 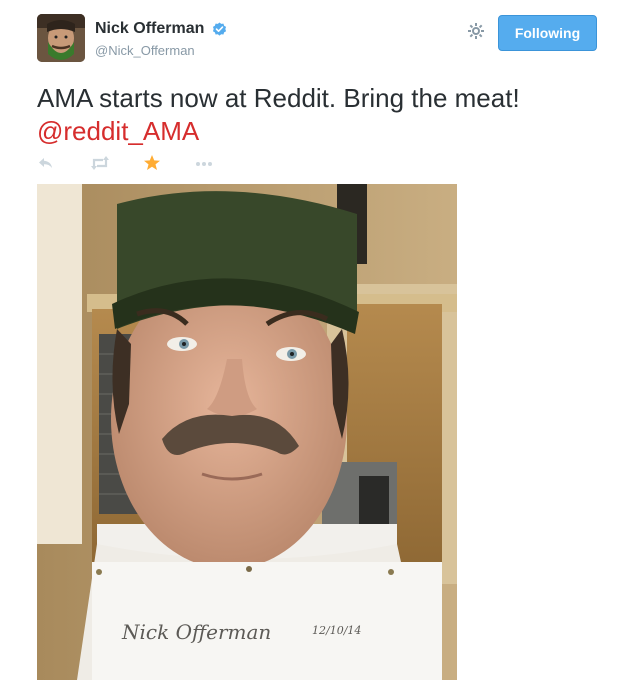 I want to click on avatar, so click(x=61, y=38).